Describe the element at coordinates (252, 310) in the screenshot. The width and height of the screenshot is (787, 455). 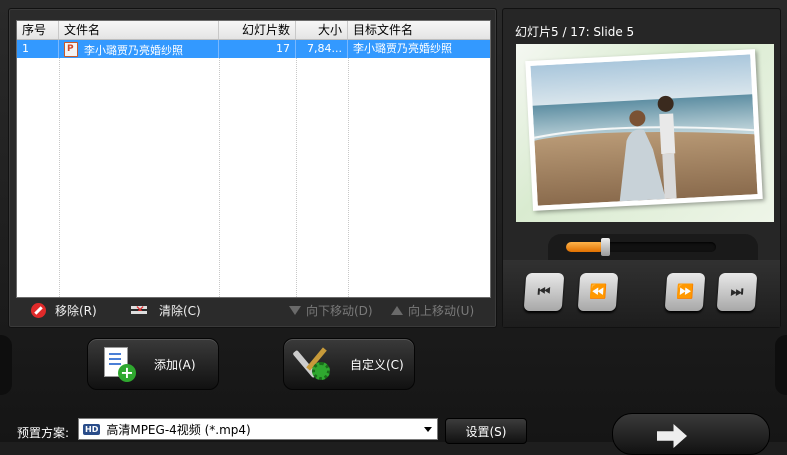
I see `list-action-bar: 移除(R) ✕ 清除(C) 向下移动(D) 向上移动(U)` at that location.